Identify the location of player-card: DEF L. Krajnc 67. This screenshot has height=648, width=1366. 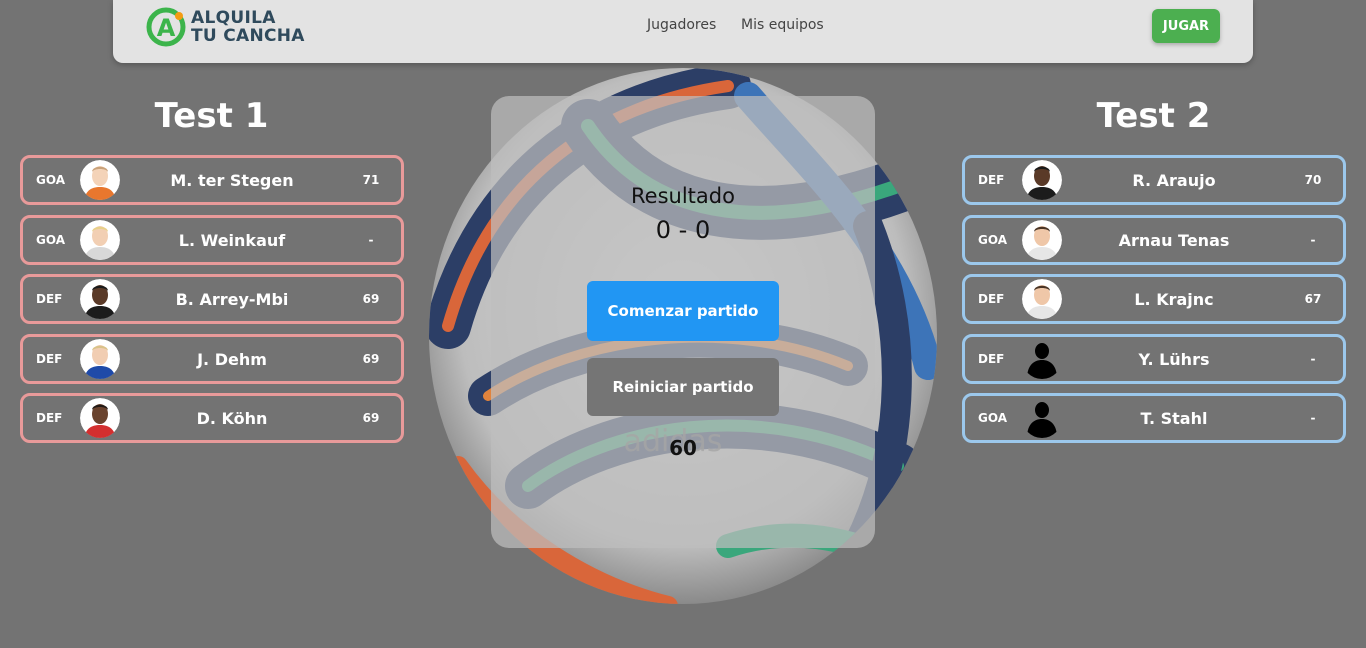
(1154, 299).